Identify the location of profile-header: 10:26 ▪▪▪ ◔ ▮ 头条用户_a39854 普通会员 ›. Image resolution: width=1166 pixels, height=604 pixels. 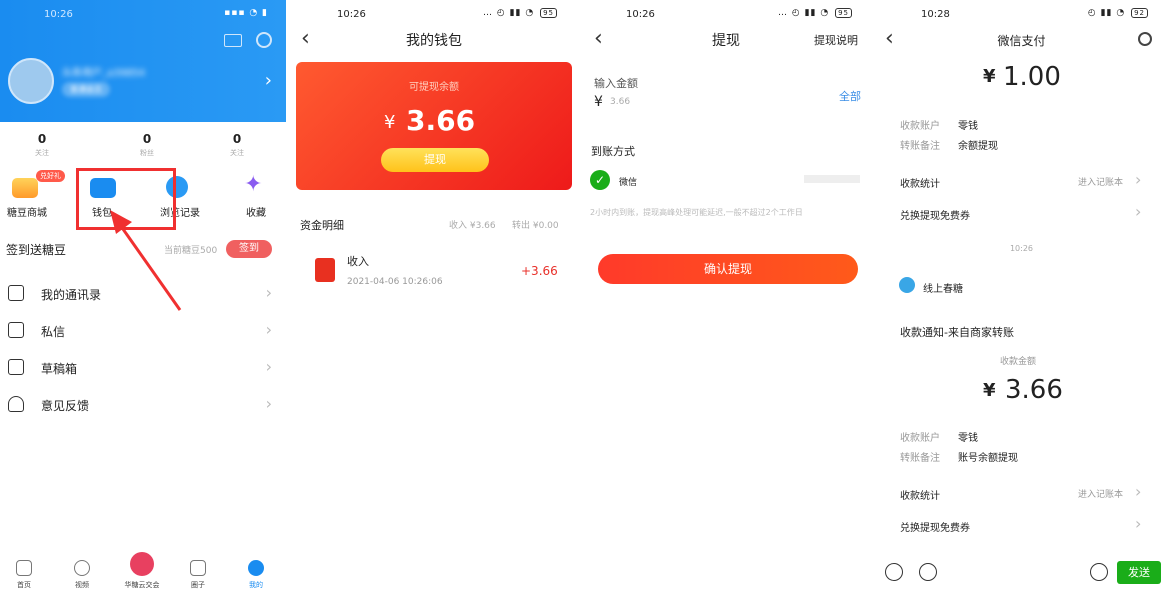
(143, 61).